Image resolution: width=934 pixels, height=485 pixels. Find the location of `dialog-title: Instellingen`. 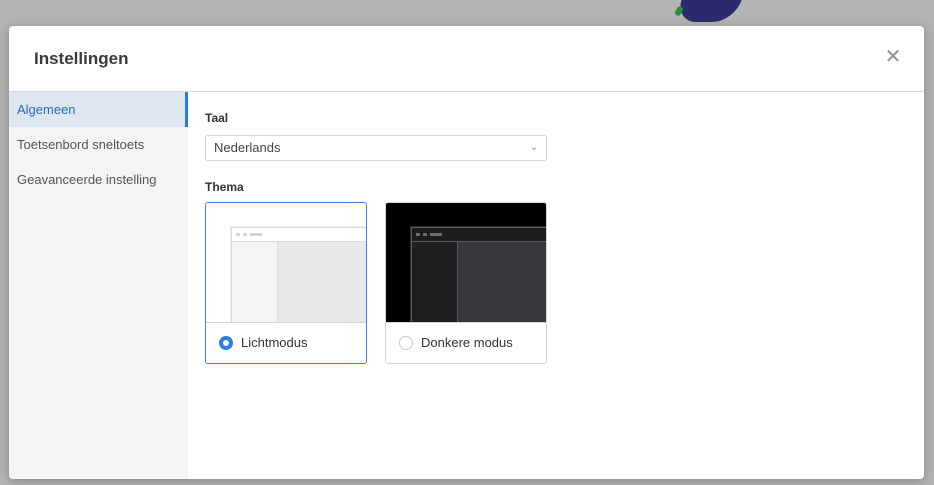

dialog-title: Instellingen is located at coordinates (81, 58).